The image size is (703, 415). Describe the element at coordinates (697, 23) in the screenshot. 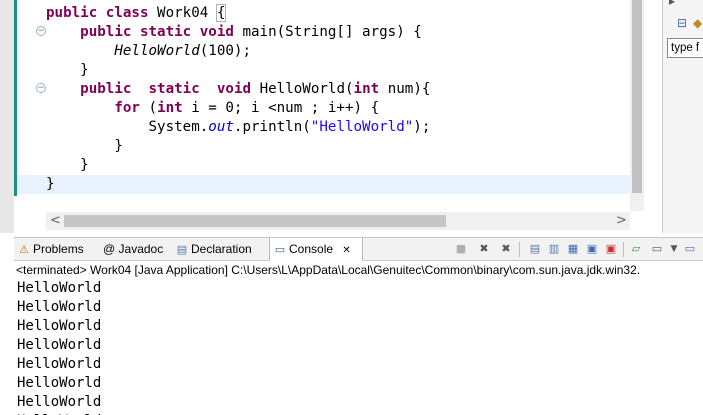

I see `filter-icon: ◆` at that location.